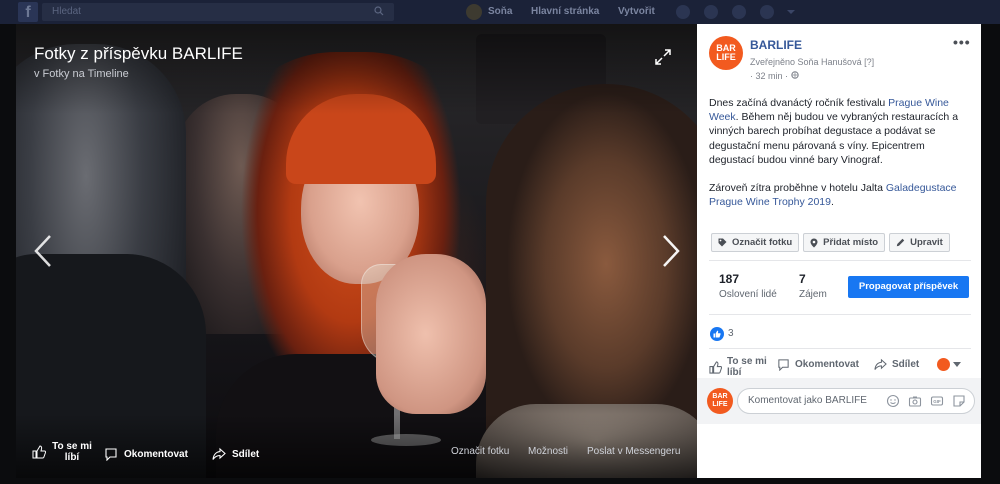 The height and width of the screenshot is (484, 1000). I want to click on commenter-avatar: BAR LIFE, so click(720, 401).